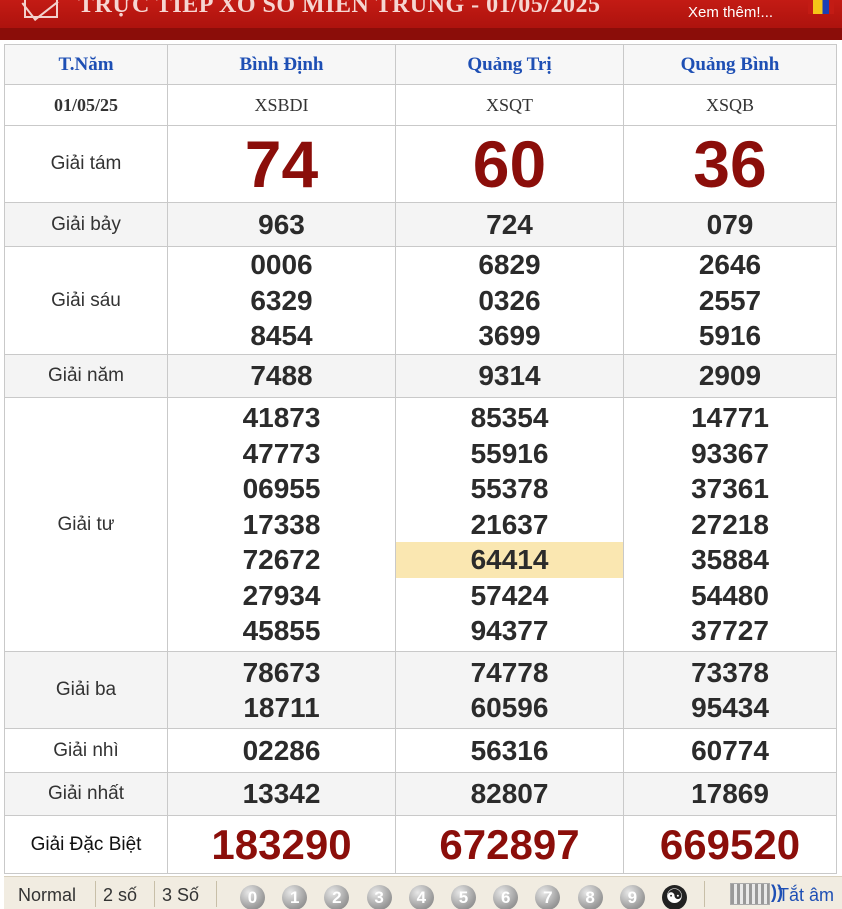  What do you see at coordinates (281, 454) in the screenshot?
I see `prize-number: 47773` at bounding box center [281, 454].